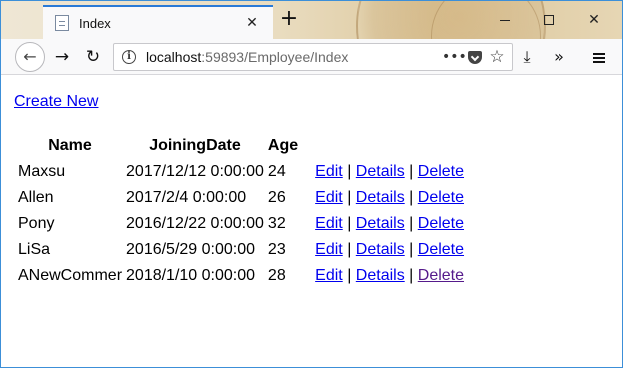 The height and width of the screenshot is (368, 623). I want to click on theme-decoration-ring, so click(486, 20).